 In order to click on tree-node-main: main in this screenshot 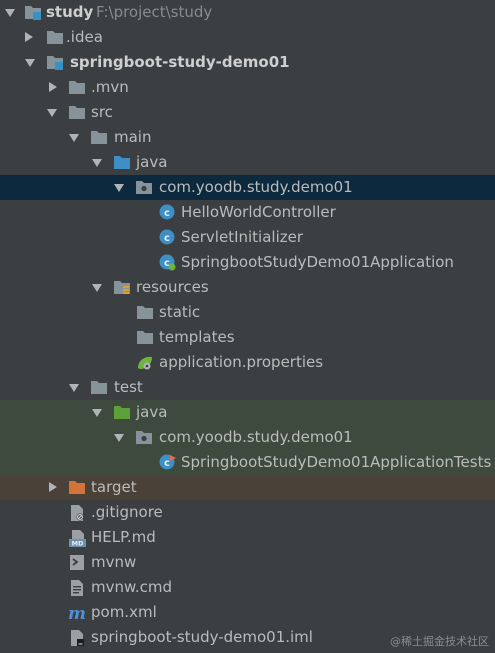, I will do `click(247, 137)`.